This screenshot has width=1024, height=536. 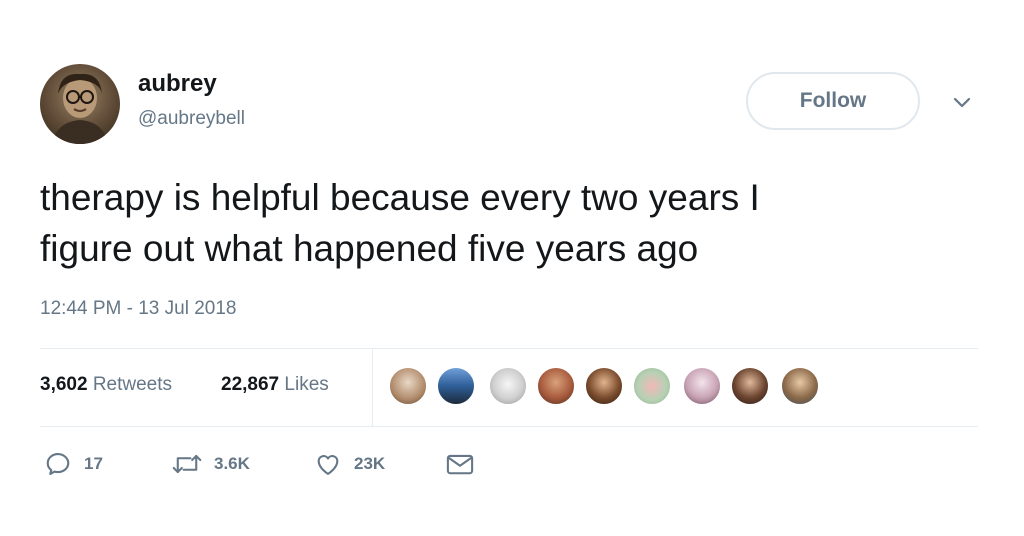 What do you see at coordinates (509, 426) in the screenshot?
I see `divider-bottom` at bounding box center [509, 426].